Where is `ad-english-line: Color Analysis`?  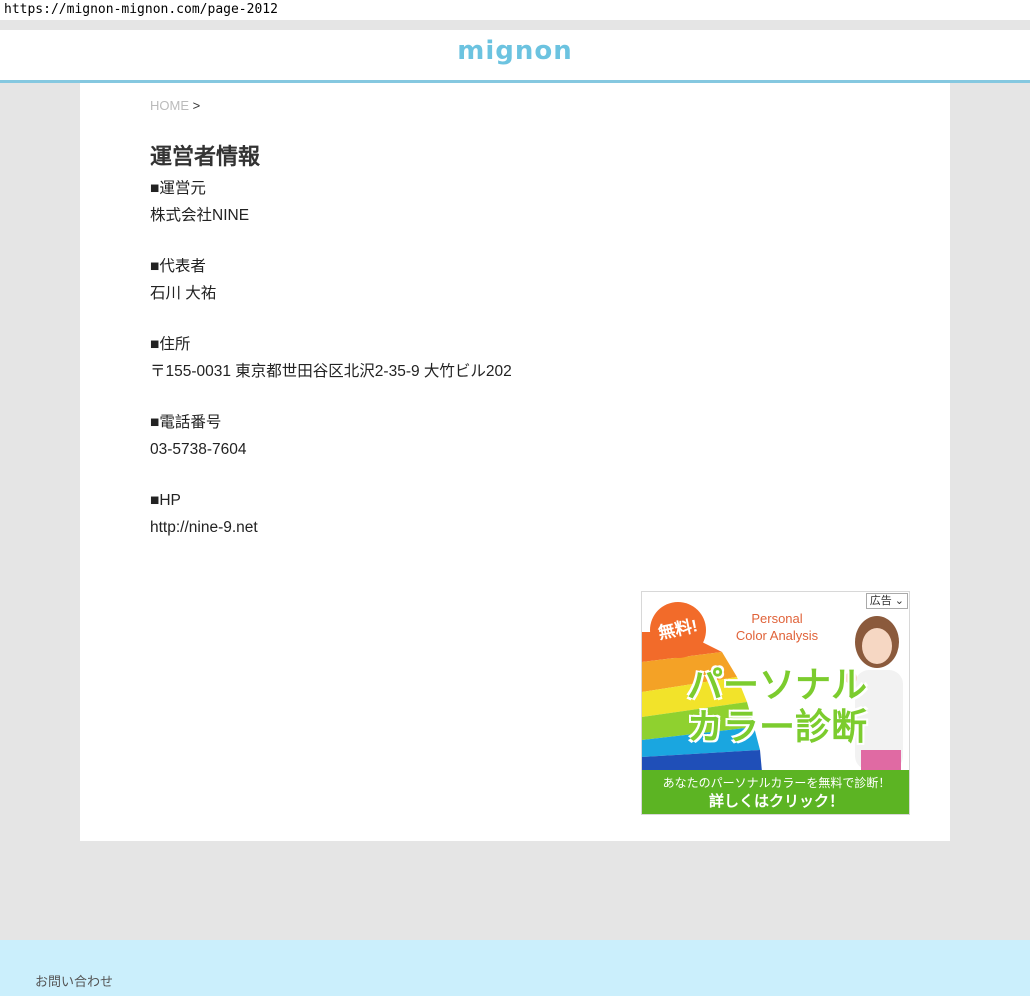
ad-english-line: Color Analysis is located at coordinates (777, 635).